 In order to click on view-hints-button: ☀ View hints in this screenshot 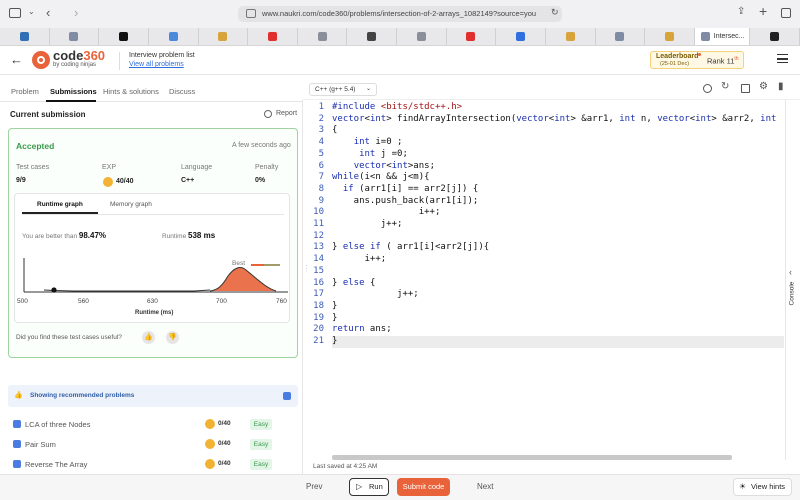, I will do `click(762, 487)`.